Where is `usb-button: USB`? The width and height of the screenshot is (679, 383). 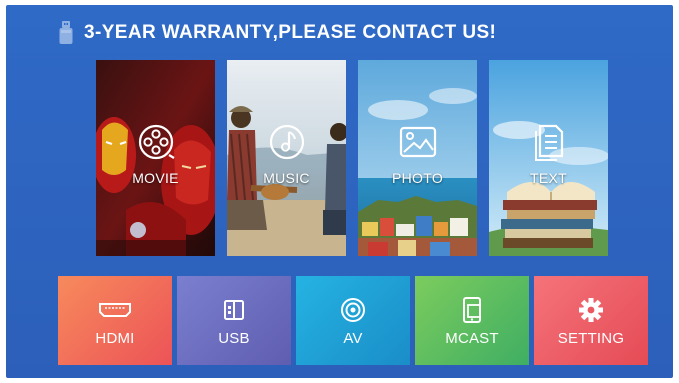 usb-button: USB is located at coordinates (234, 320).